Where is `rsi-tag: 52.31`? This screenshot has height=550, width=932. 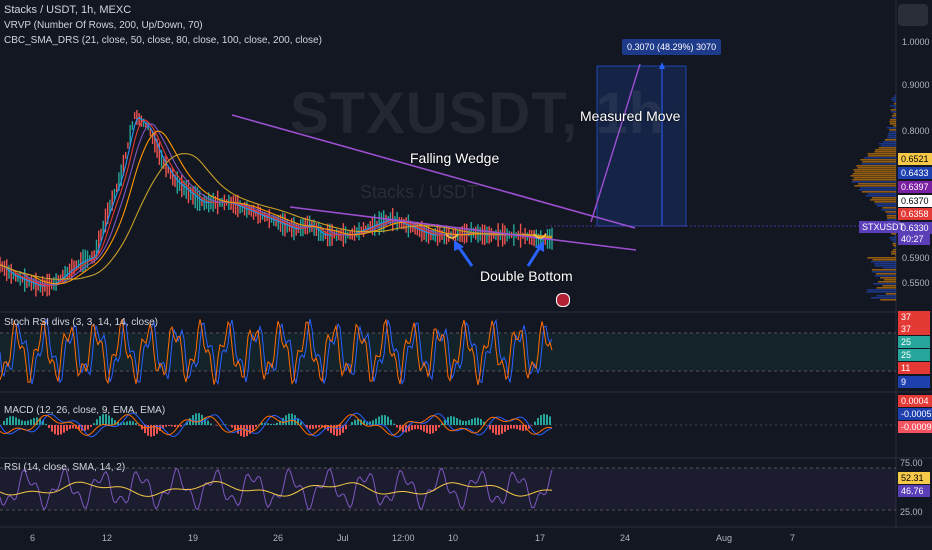
rsi-tag: 52.31 is located at coordinates (914, 478).